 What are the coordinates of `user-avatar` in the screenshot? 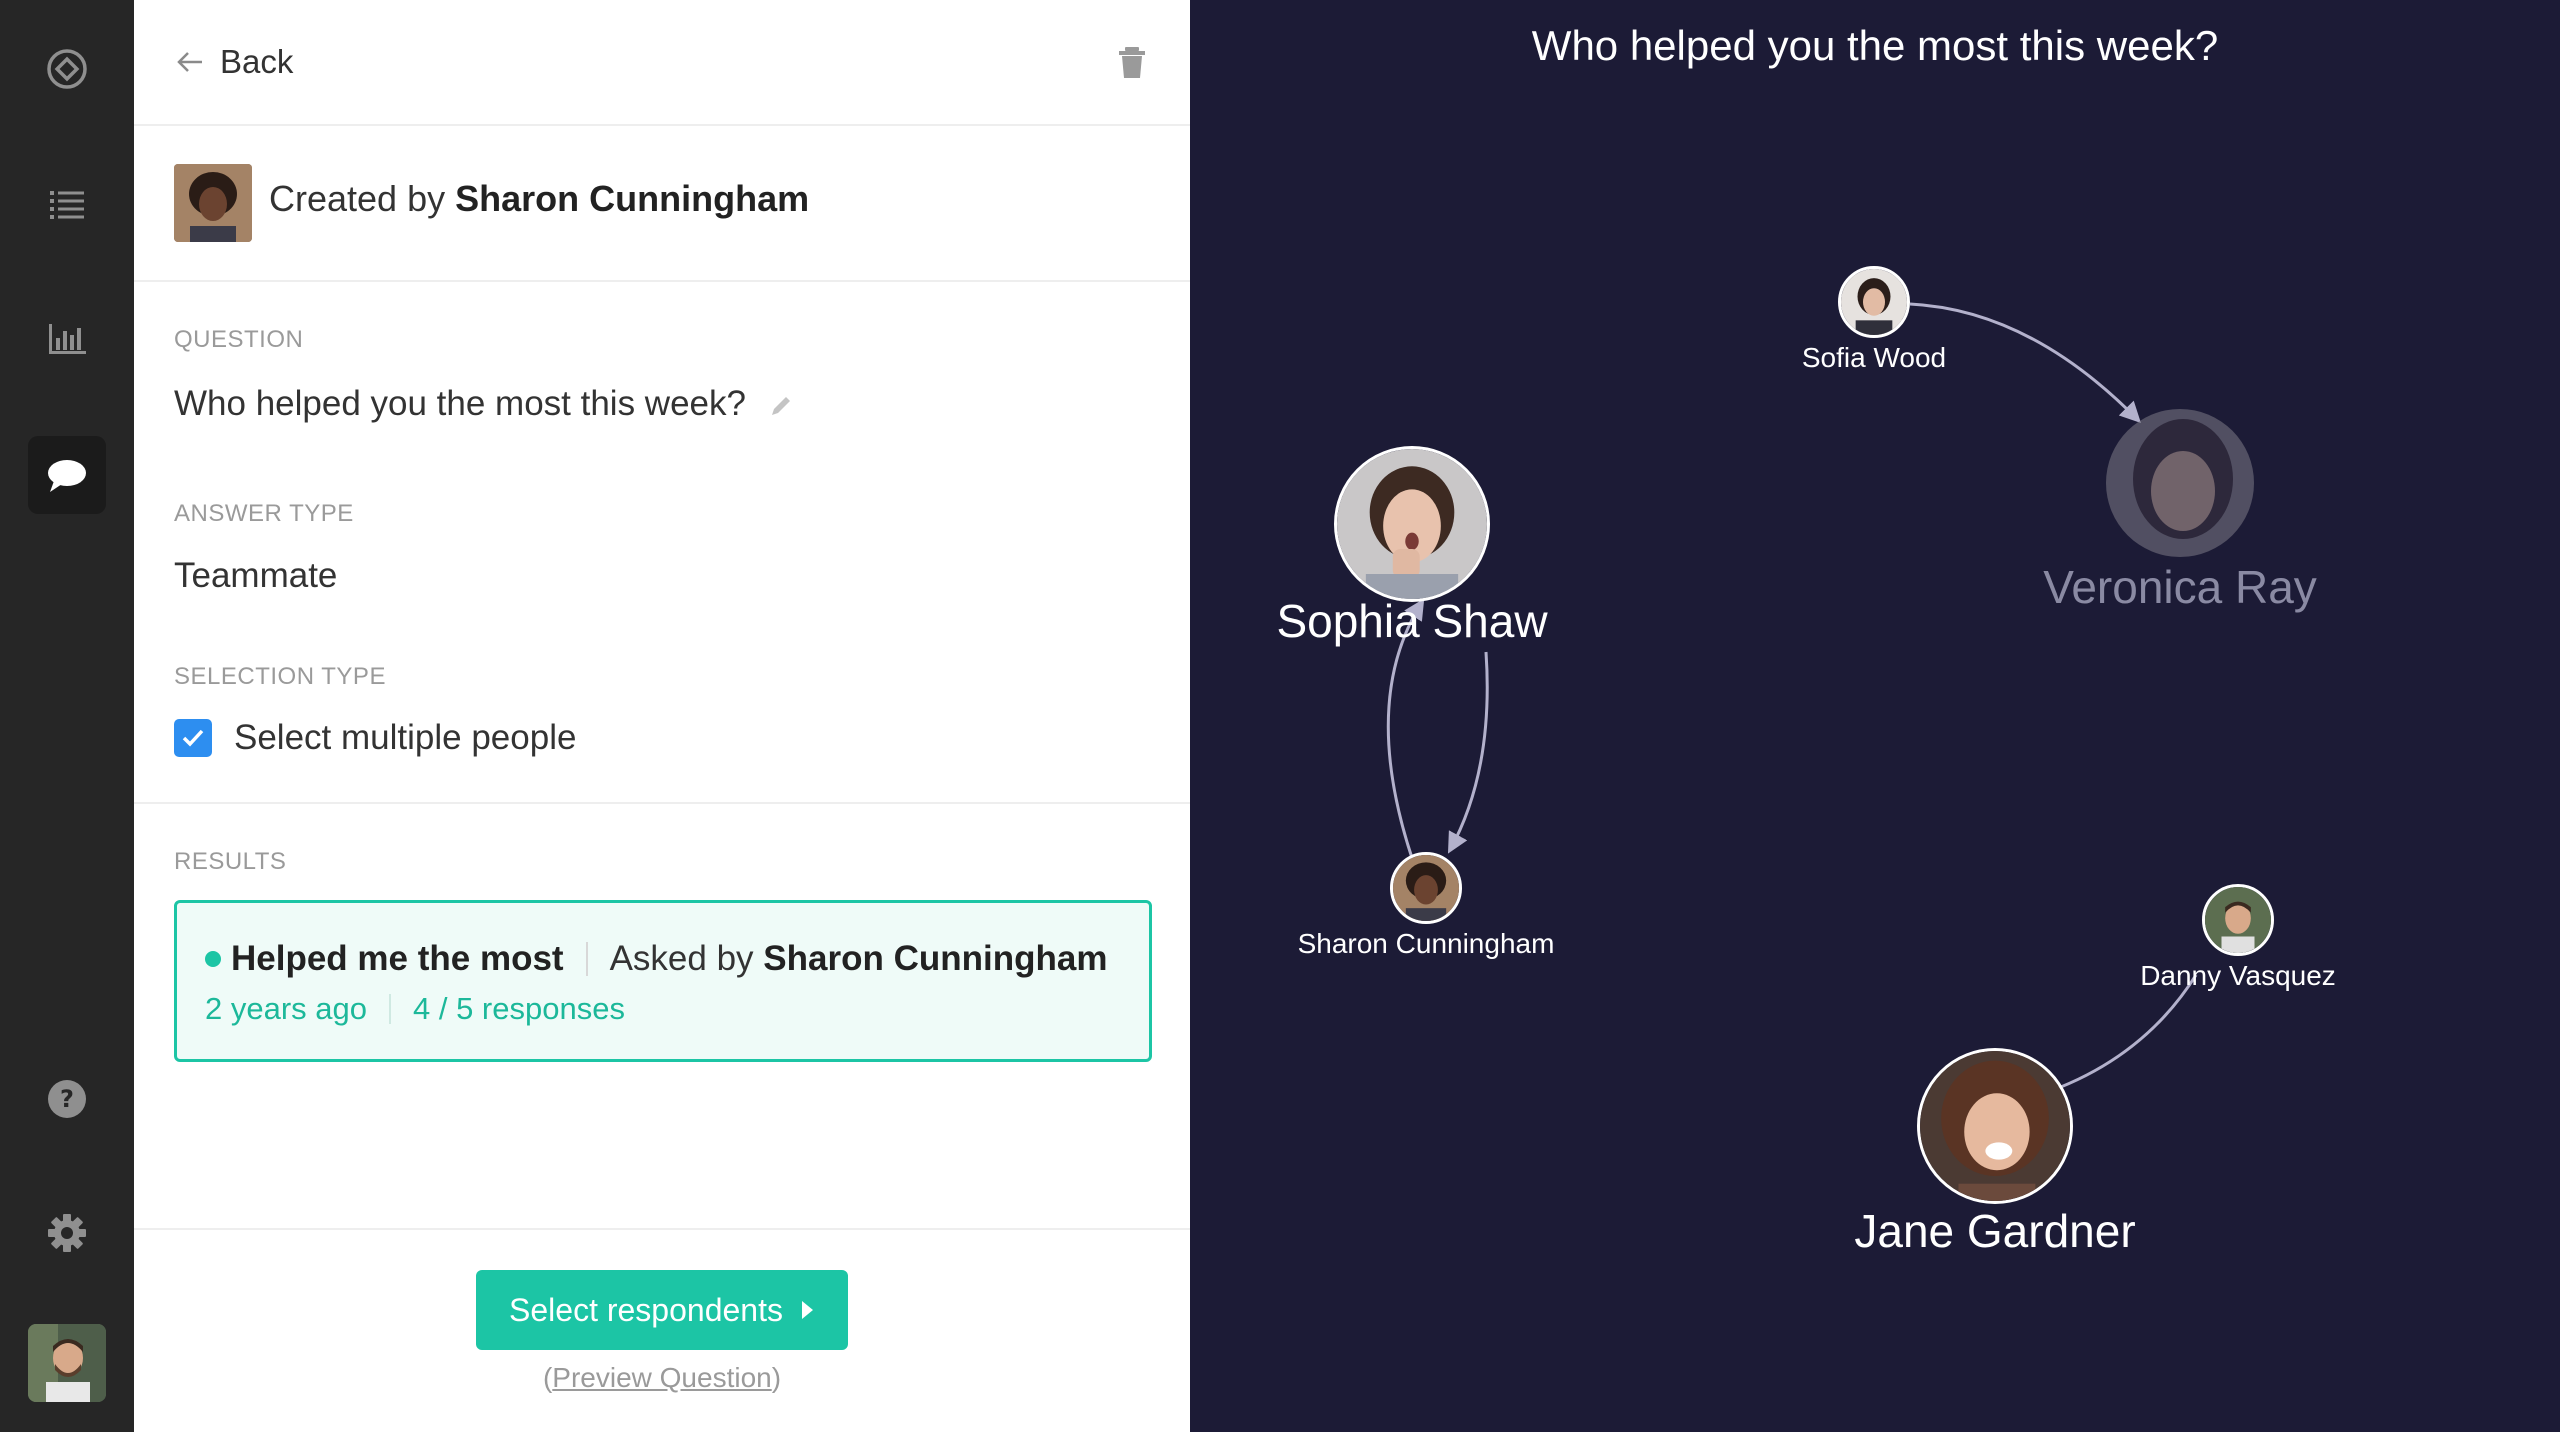 It's located at (67, 1363).